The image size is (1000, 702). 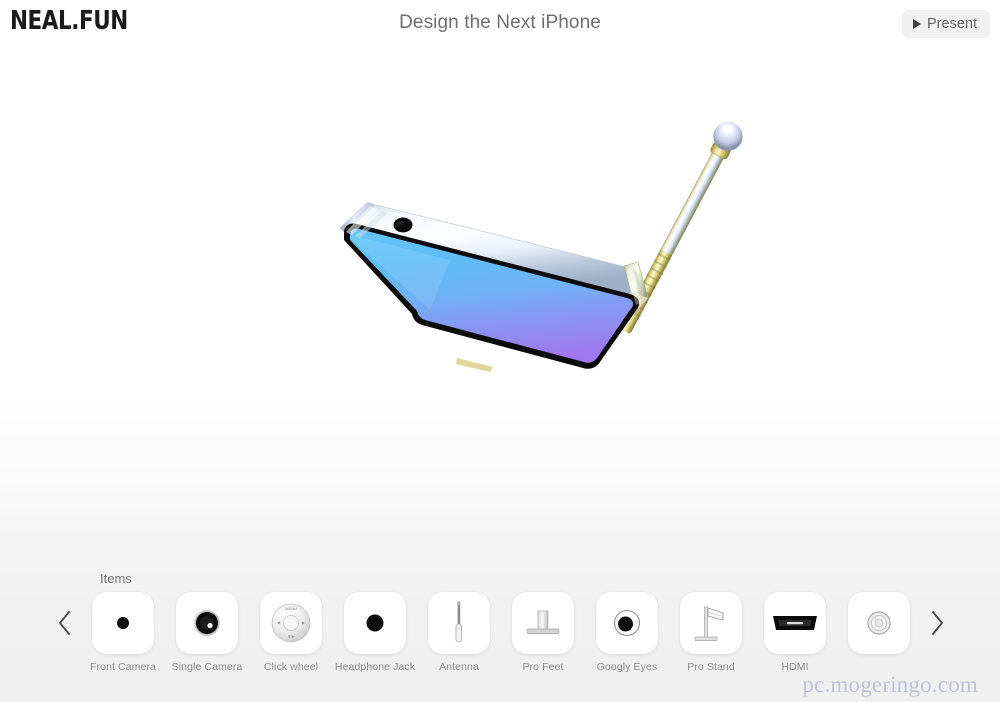 I want to click on single-camera-icon, so click(x=207, y=623).